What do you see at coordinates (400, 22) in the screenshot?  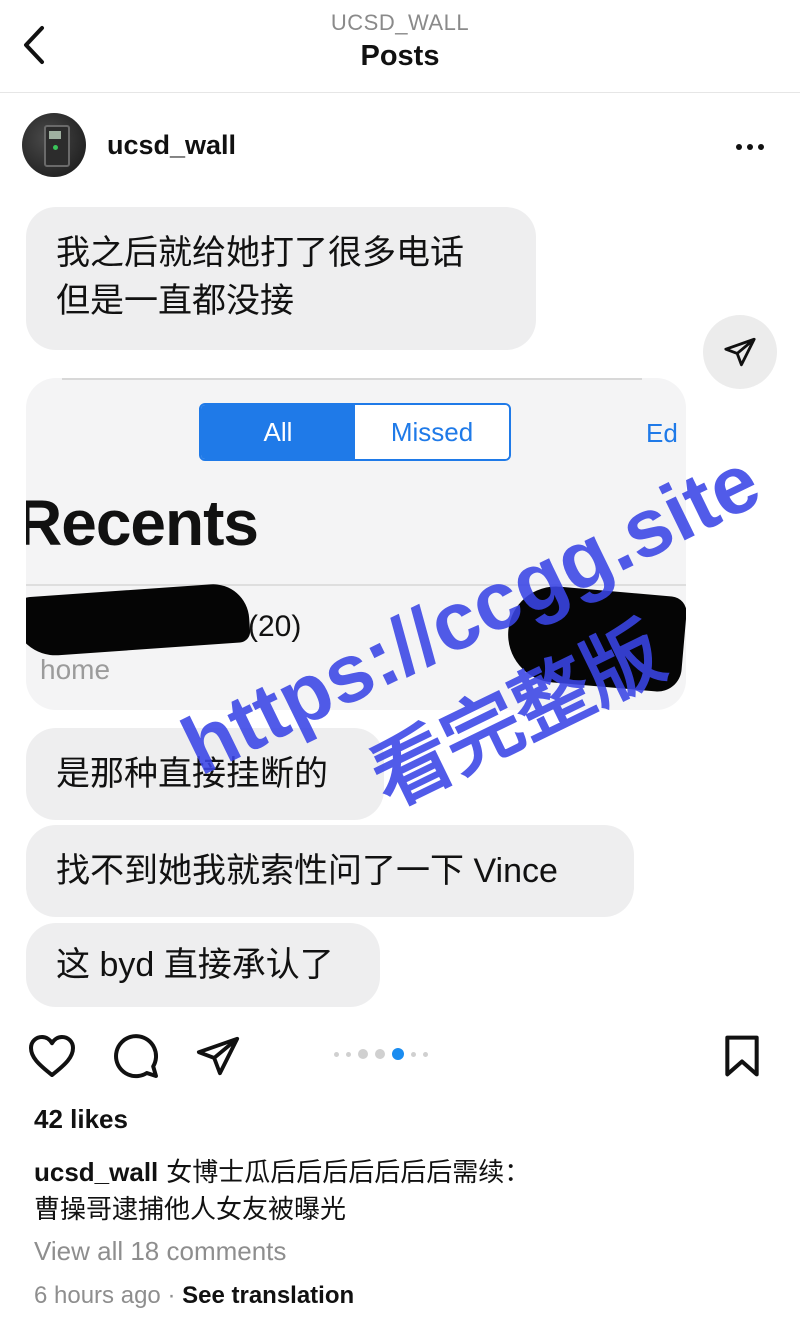 I see `account-name: UCSD_WALL` at bounding box center [400, 22].